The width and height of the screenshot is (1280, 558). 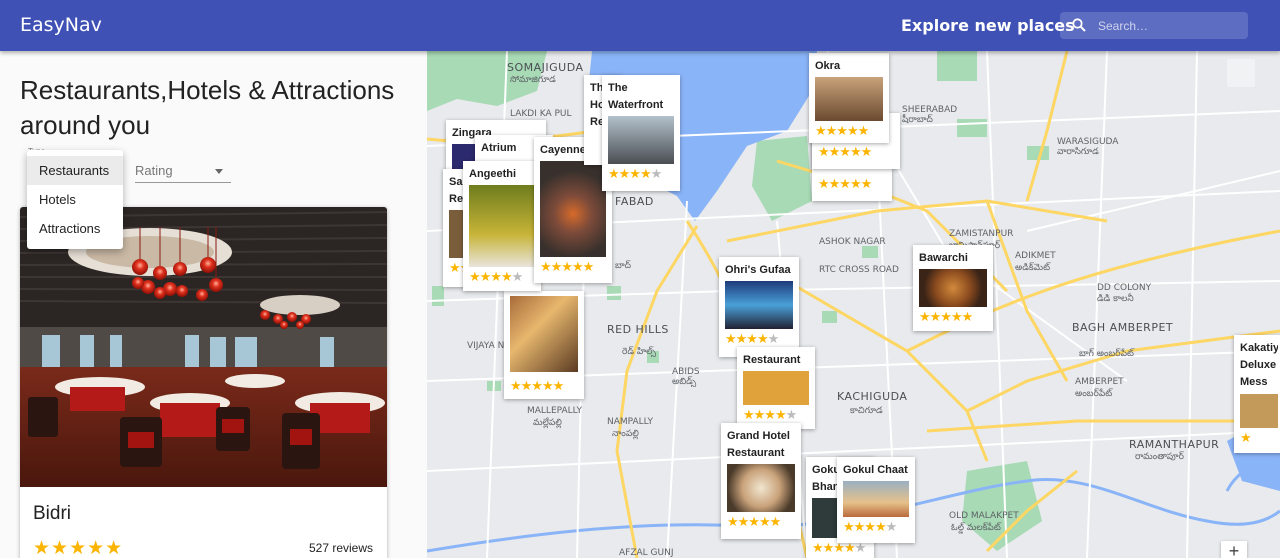 I want to click on map-label: SHEERABAD, so click(x=930, y=110).